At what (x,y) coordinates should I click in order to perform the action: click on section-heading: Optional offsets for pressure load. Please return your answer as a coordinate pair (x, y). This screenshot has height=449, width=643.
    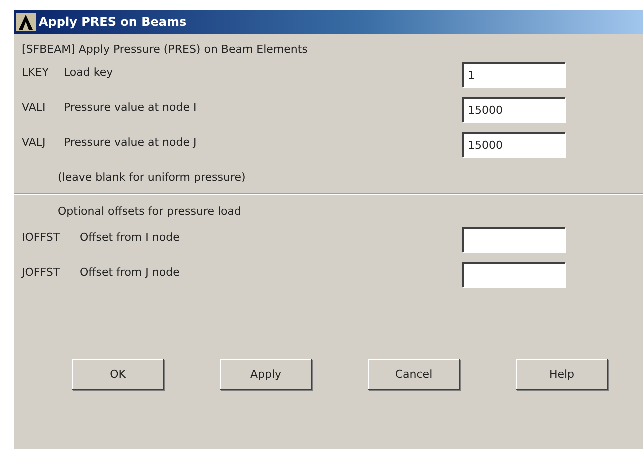
    Looking at the image, I should click on (149, 212).